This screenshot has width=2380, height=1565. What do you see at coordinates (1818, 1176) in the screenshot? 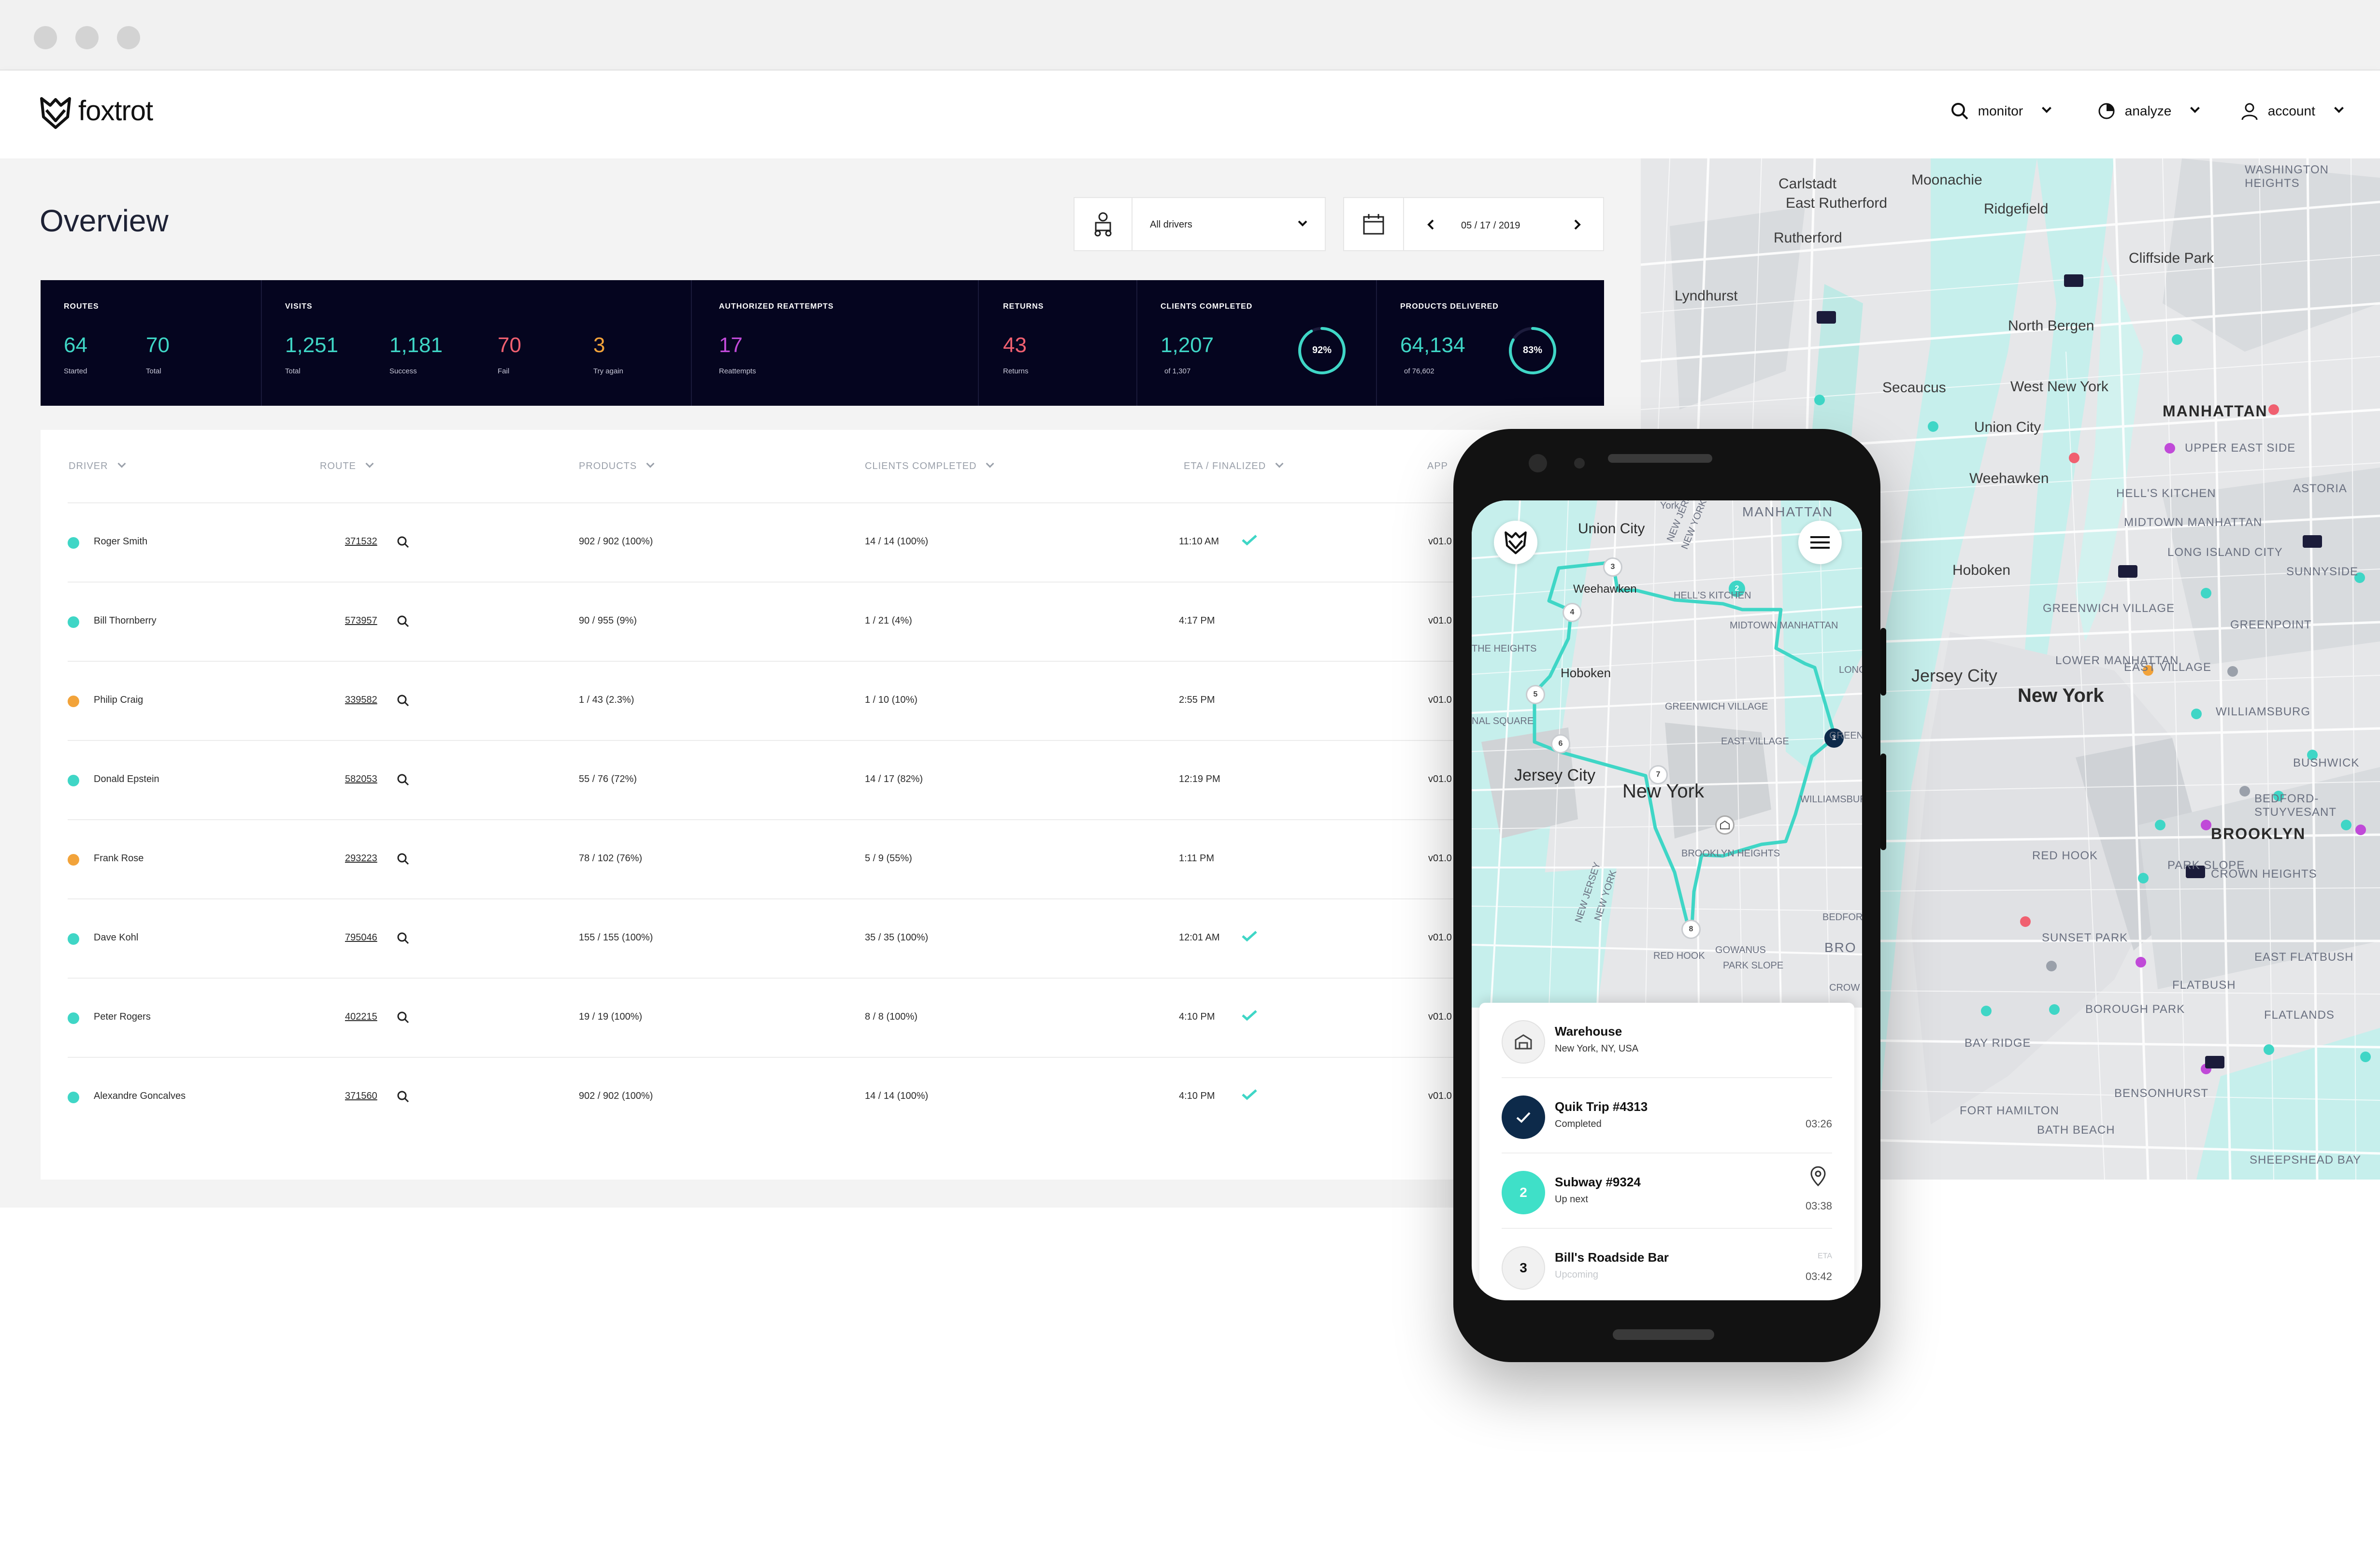
I see `location-pin-icon` at bounding box center [1818, 1176].